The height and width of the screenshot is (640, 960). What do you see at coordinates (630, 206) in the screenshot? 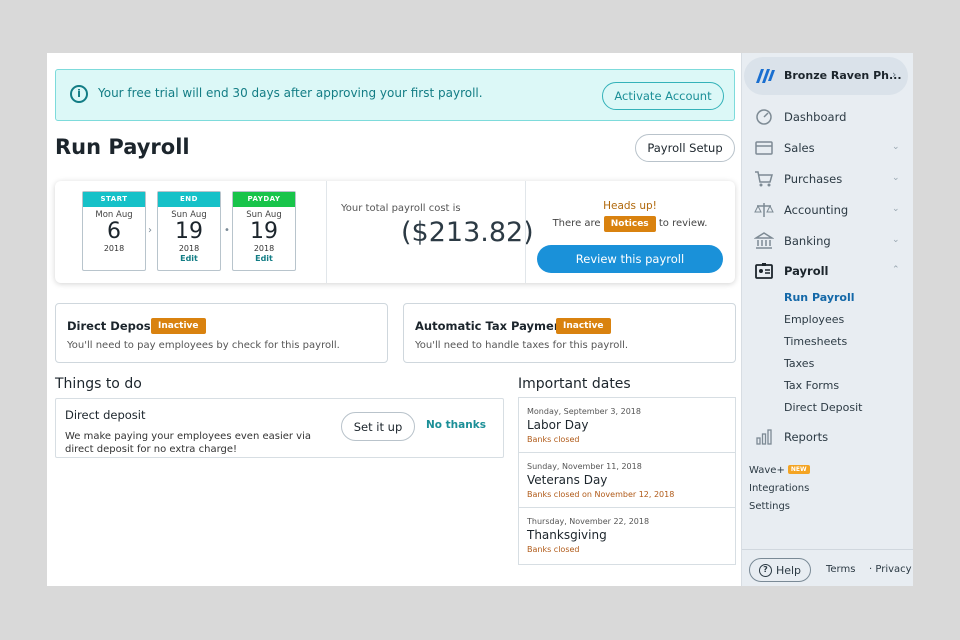
I see `heads-up-label: Heads up!` at bounding box center [630, 206].